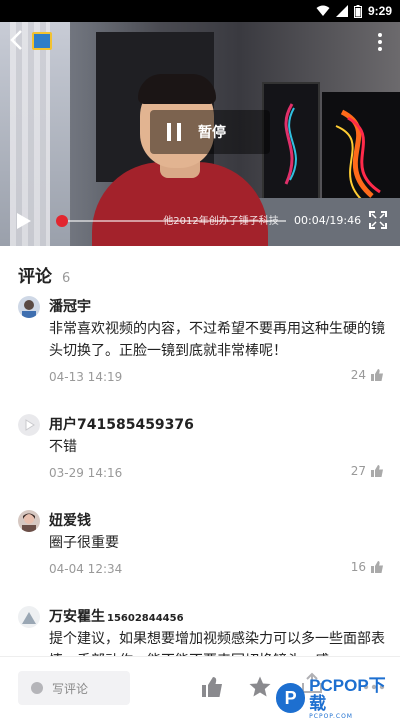  I want to click on status-icons: 9:29, so click(354, 11).